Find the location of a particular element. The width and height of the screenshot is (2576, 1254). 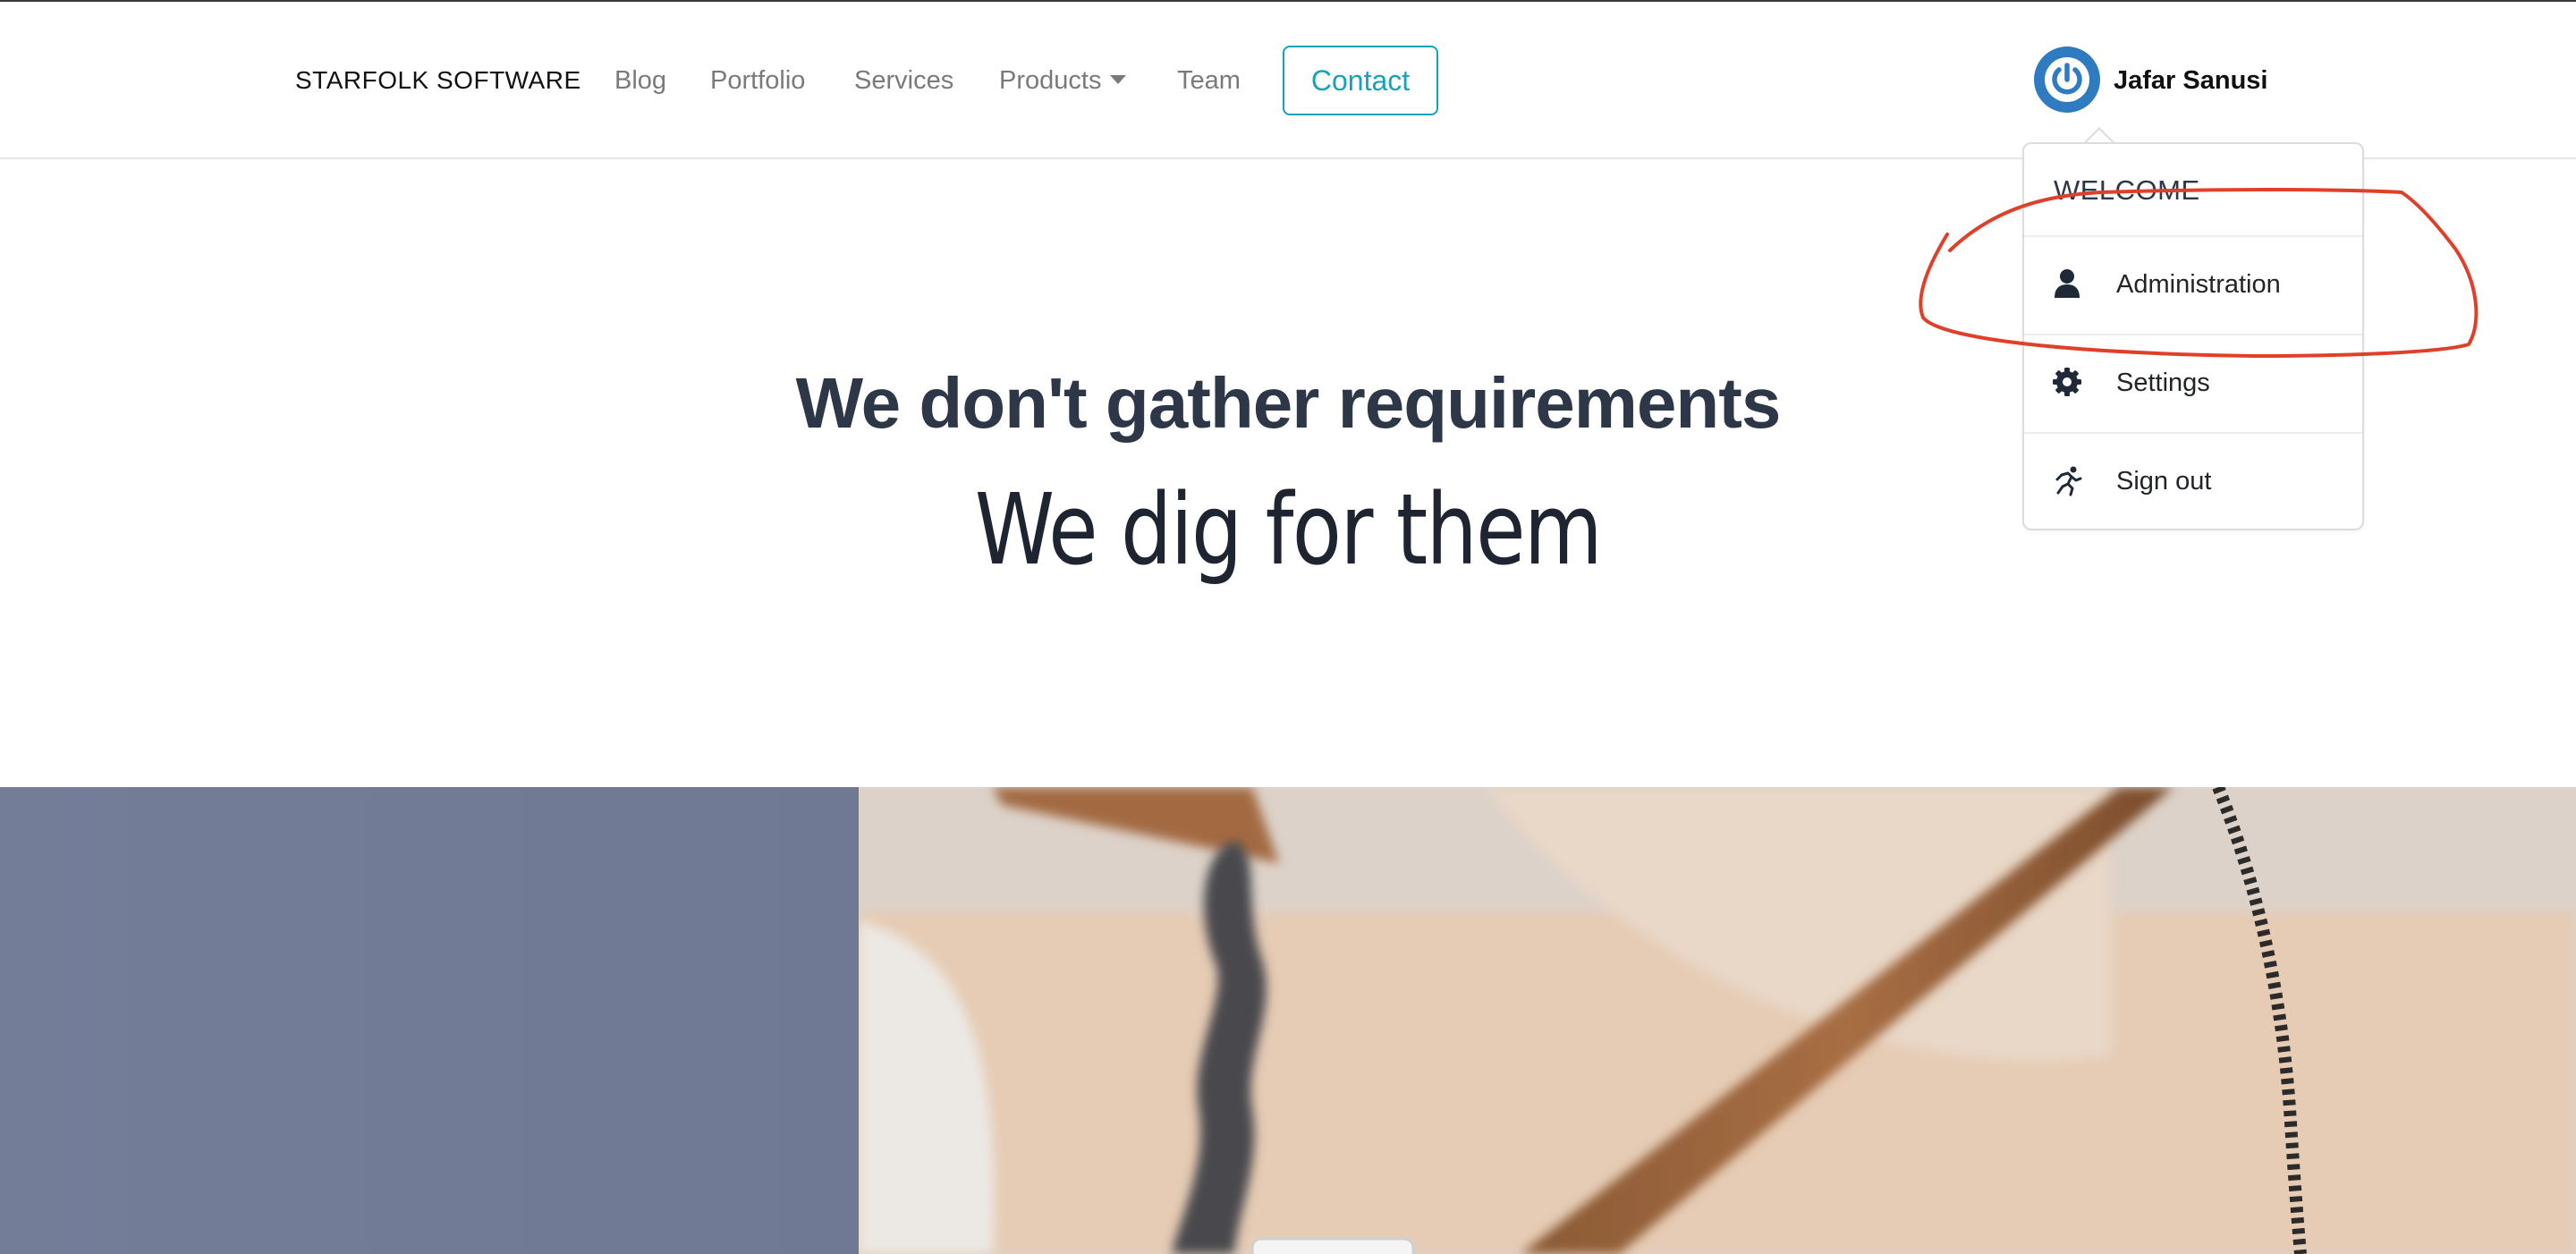

hero-title: We don't gather requirements is located at coordinates (1288, 403).